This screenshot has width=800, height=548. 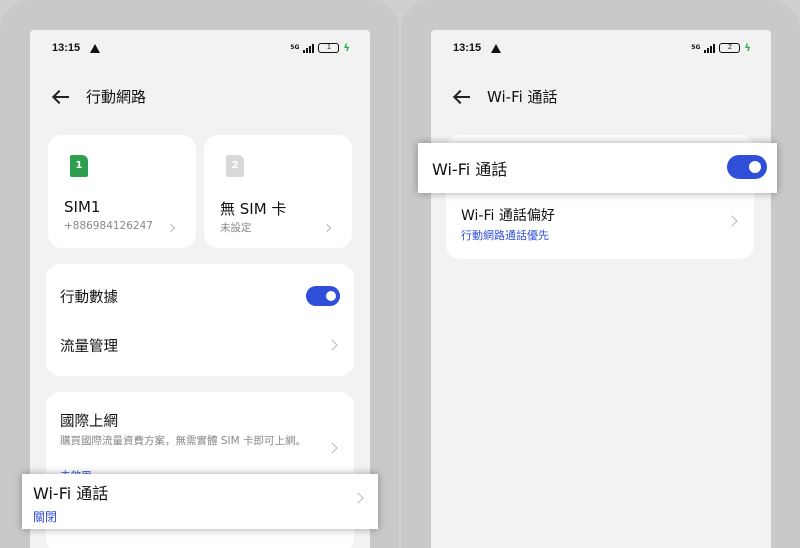 What do you see at coordinates (116, 97) in the screenshot?
I see `page-title: 行動網路` at bounding box center [116, 97].